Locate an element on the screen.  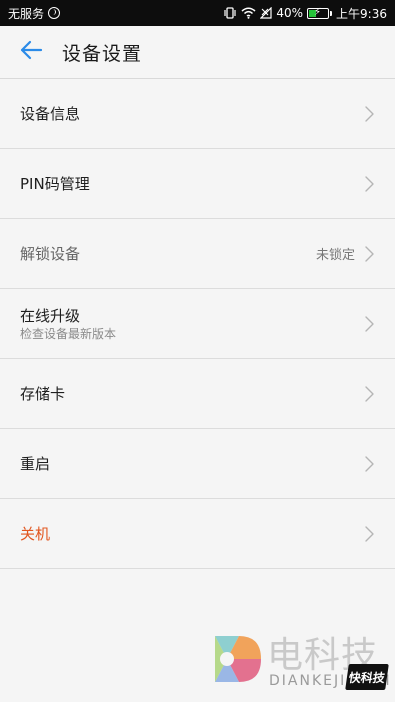
battery-icon: ⚡ is located at coordinates (320, 12).